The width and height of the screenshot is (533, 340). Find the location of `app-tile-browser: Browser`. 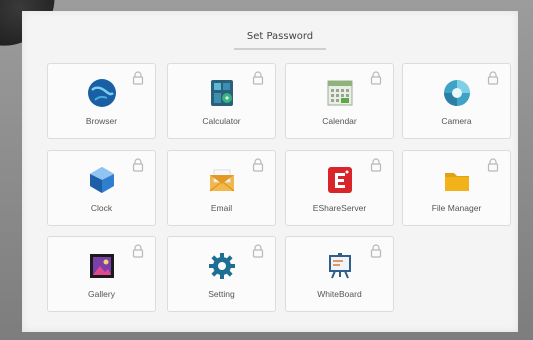

app-tile-browser: Browser is located at coordinates (101, 101).